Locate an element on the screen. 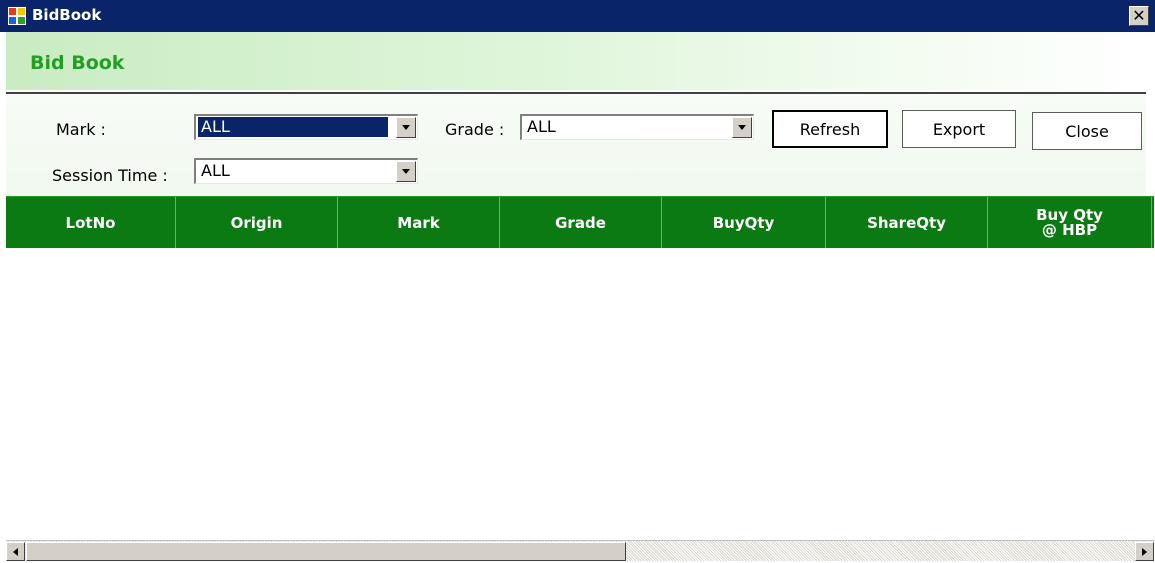  title-bar: BidBook ✕ is located at coordinates (577, 16).